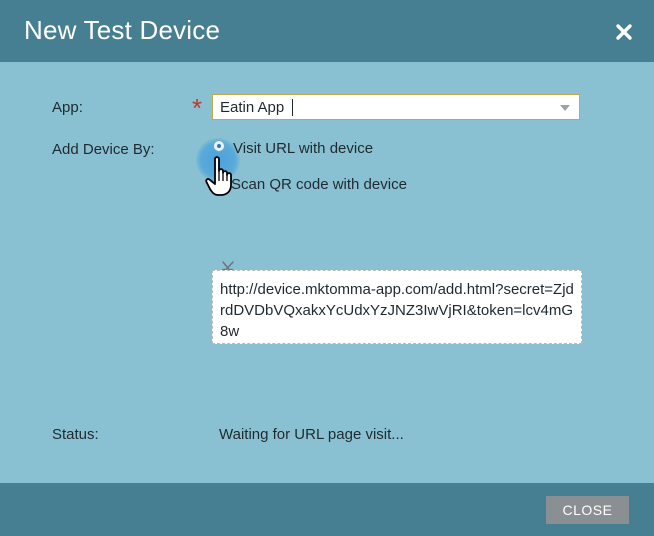 Image resolution: width=654 pixels, height=536 pixels. I want to click on radio-scan-qr-label: Scan QR code with device, so click(319, 184).